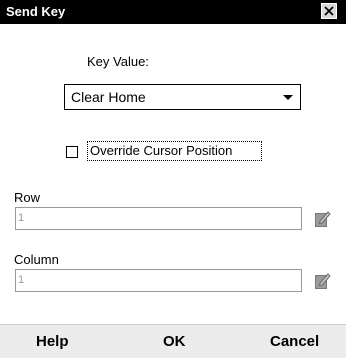 This screenshot has width=346, height=358. I want to click on key-value-label: Key Value:, so click(118, 61).